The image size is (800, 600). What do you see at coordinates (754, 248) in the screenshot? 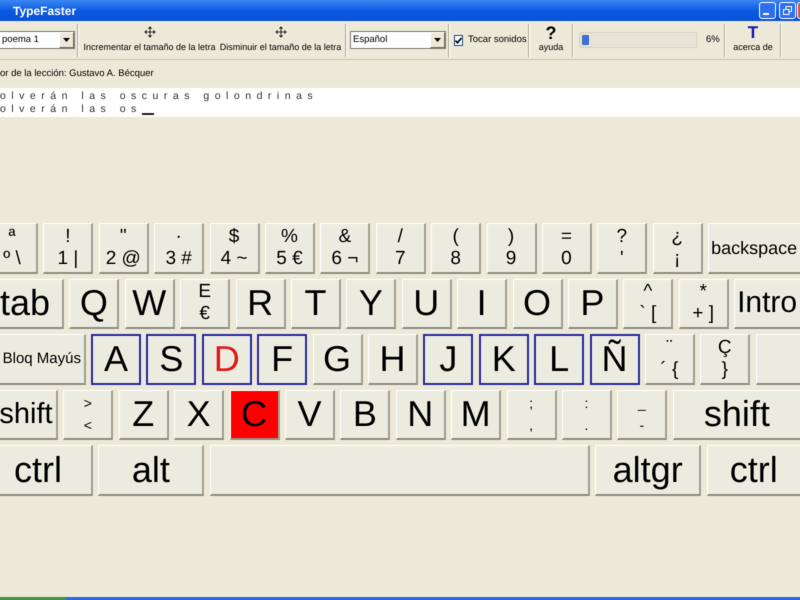
I see `function-key: backspace` at bounding box center [754, 248].